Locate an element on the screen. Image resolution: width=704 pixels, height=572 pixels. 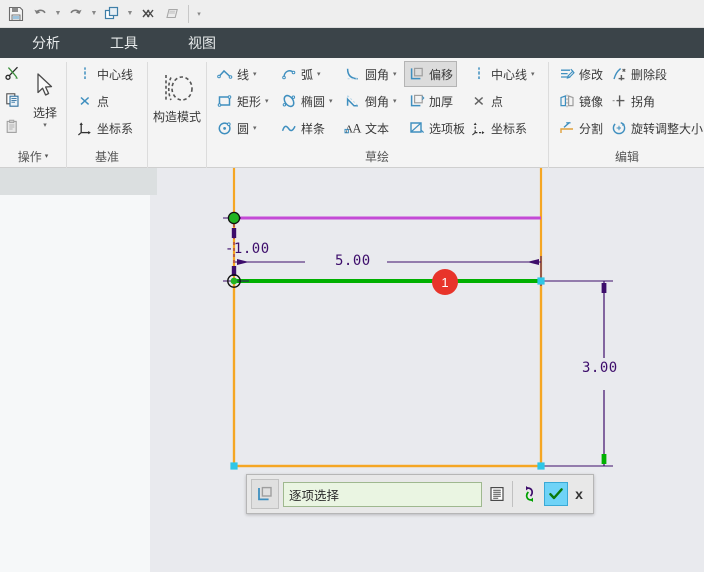
undo-dropdown-caret: ▼ is located at coordinates (58, 14).